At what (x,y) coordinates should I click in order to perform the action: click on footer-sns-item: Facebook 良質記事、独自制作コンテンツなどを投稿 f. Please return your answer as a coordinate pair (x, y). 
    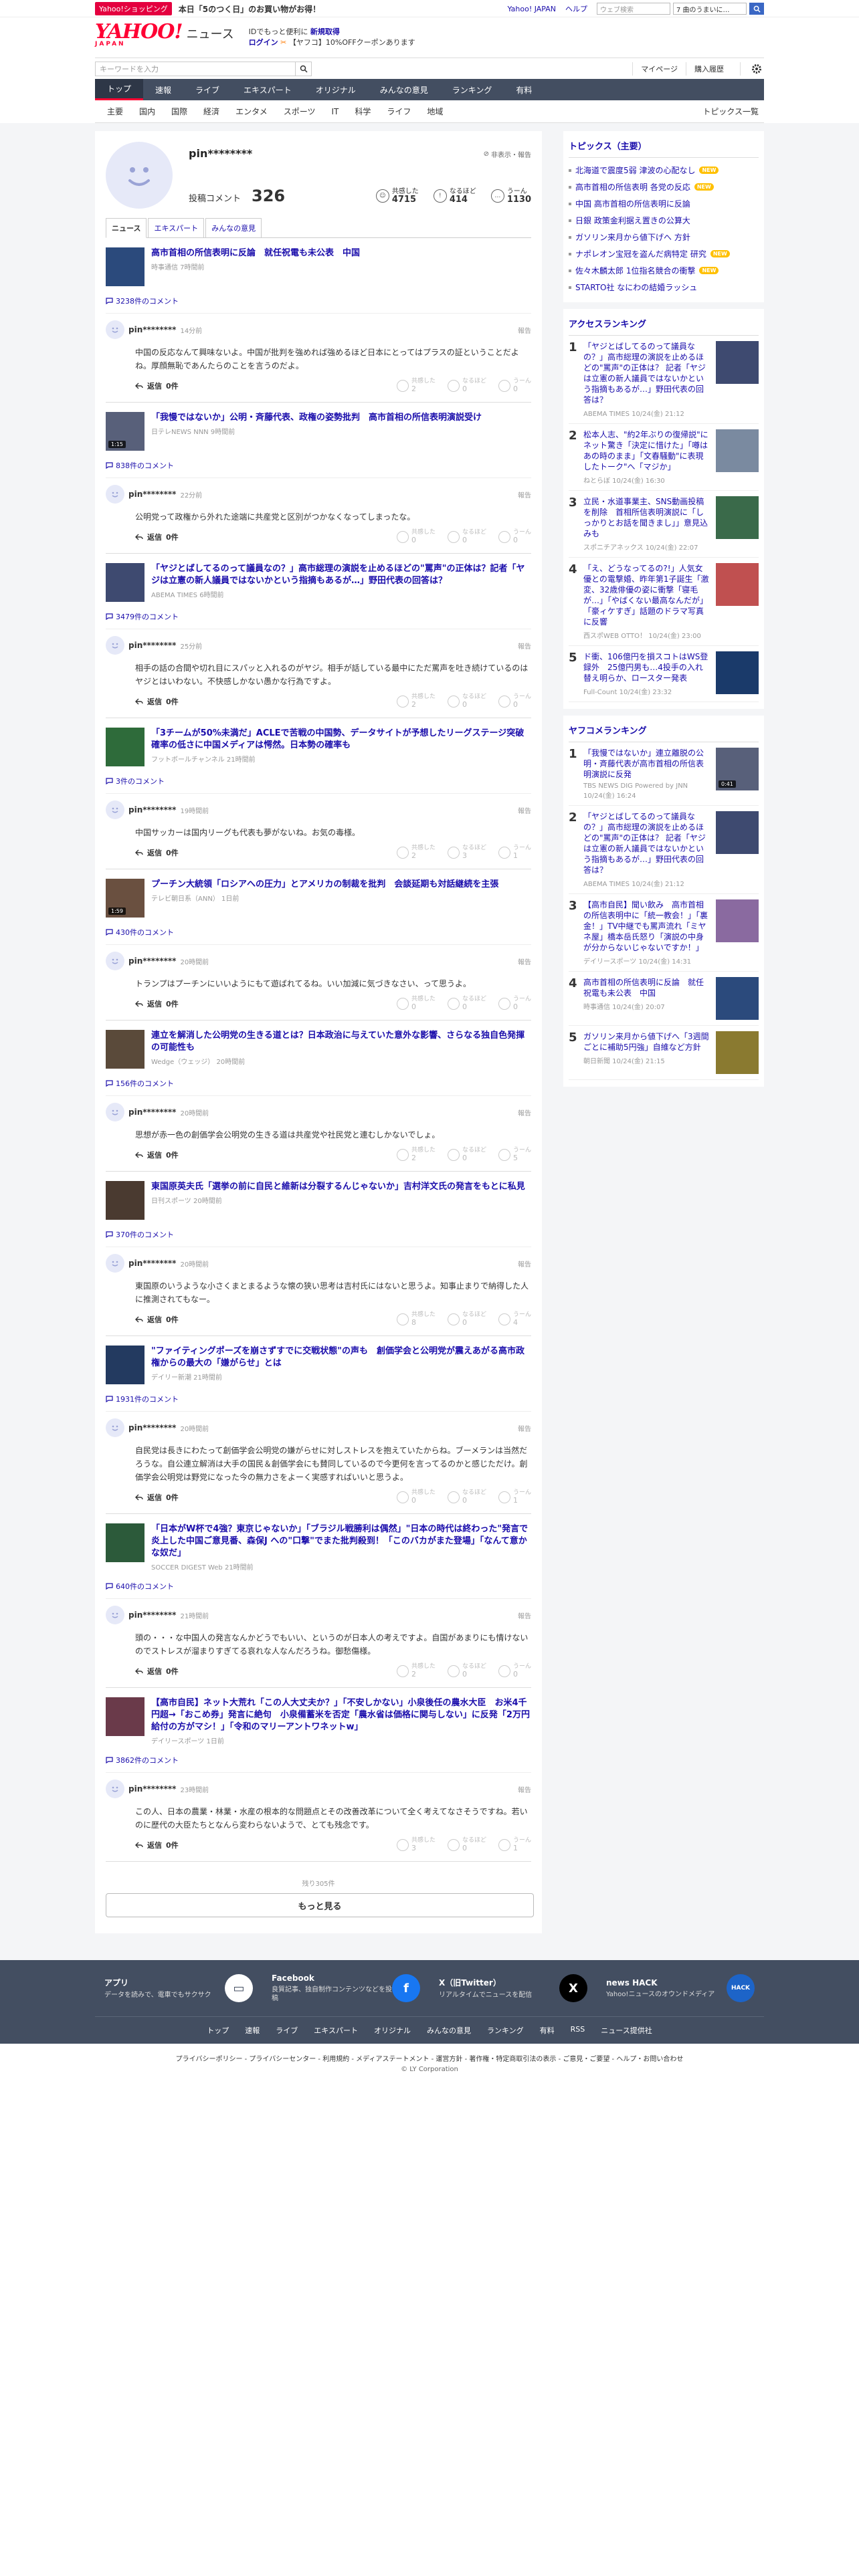
    Looking at the image, I should click on (346, 1988).